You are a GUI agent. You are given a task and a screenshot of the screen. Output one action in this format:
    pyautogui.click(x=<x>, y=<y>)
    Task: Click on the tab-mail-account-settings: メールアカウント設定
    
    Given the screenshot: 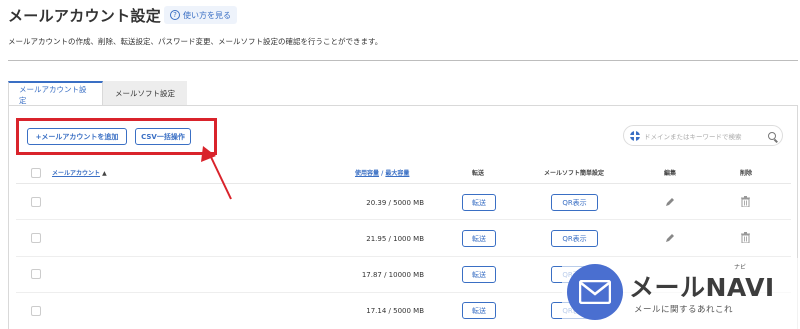 What is the action you would take?
    pyautogui.click(x=55, y=93)
    